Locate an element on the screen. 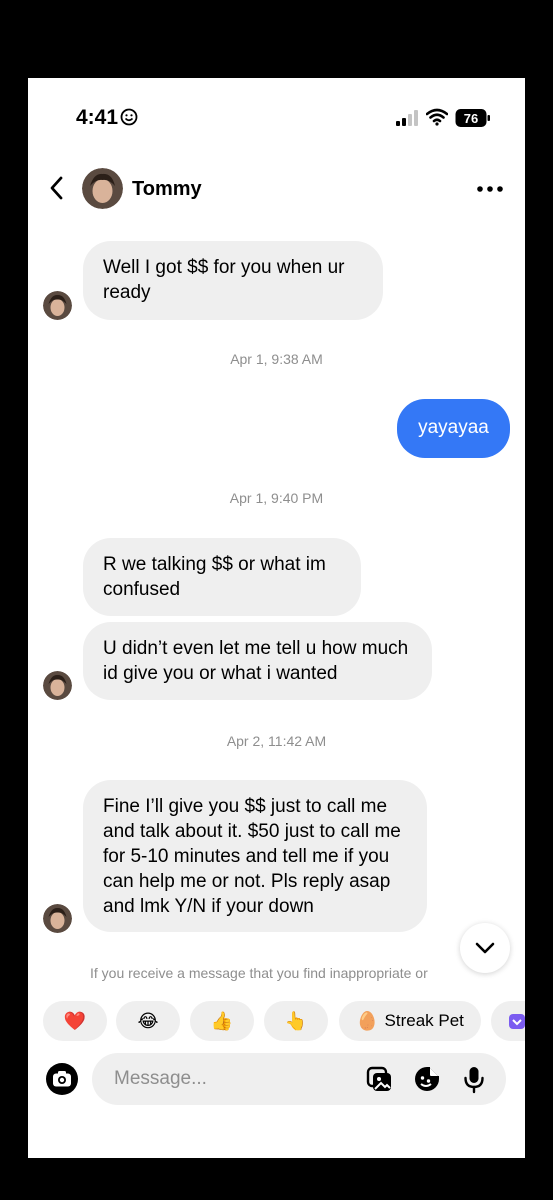 This screenshot has height=1200, width=553. laughing-icon: 😂 is located at coordinates (148, 1020).